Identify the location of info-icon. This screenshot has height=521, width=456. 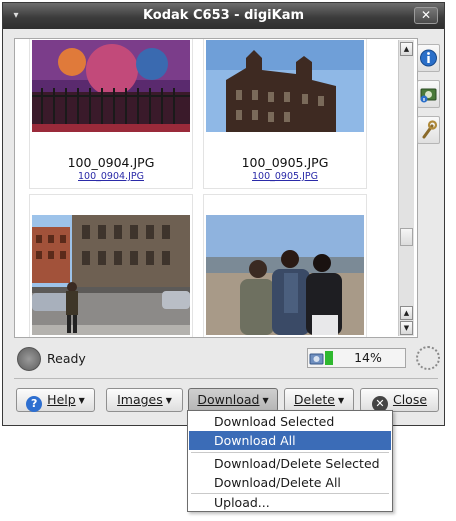
(428, 58).